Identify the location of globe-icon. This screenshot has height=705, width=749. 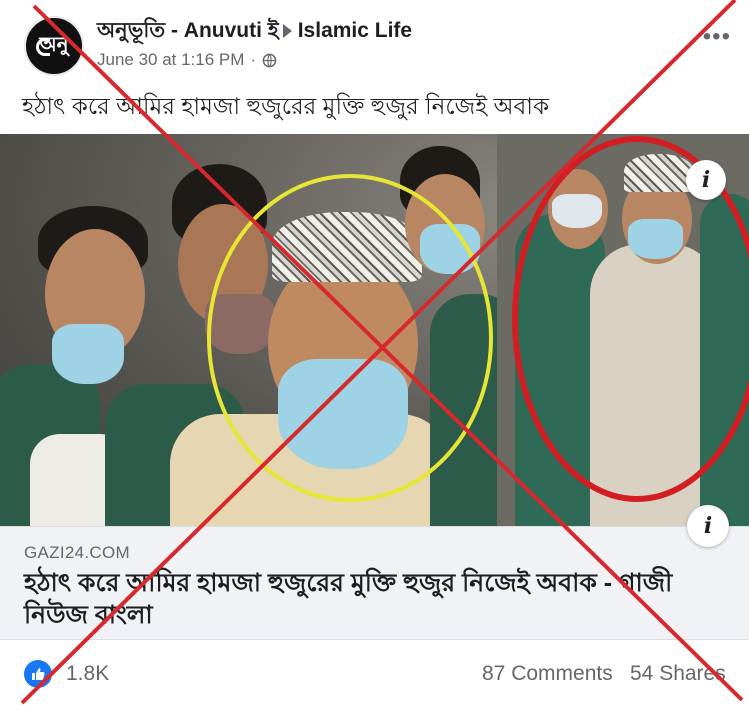
(269, 60).